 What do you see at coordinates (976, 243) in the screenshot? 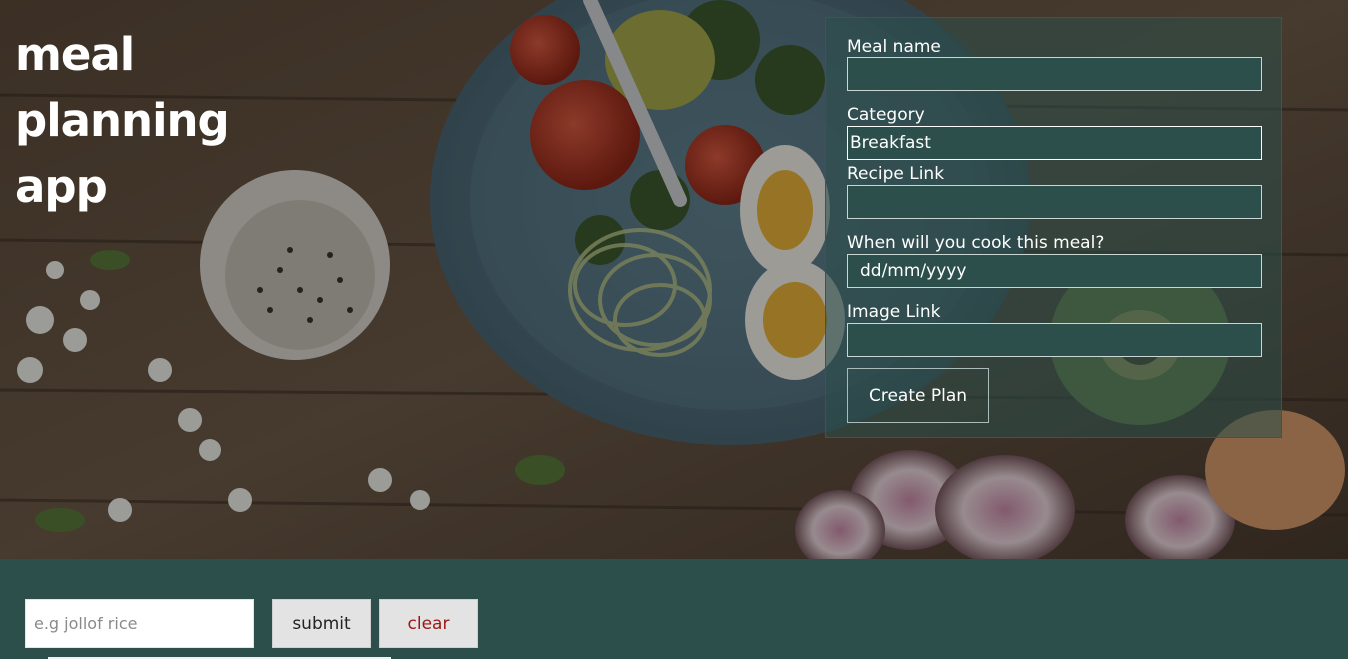
I see `cook-date-label: When will you cook this meal?` at bounding box center [976, 243].